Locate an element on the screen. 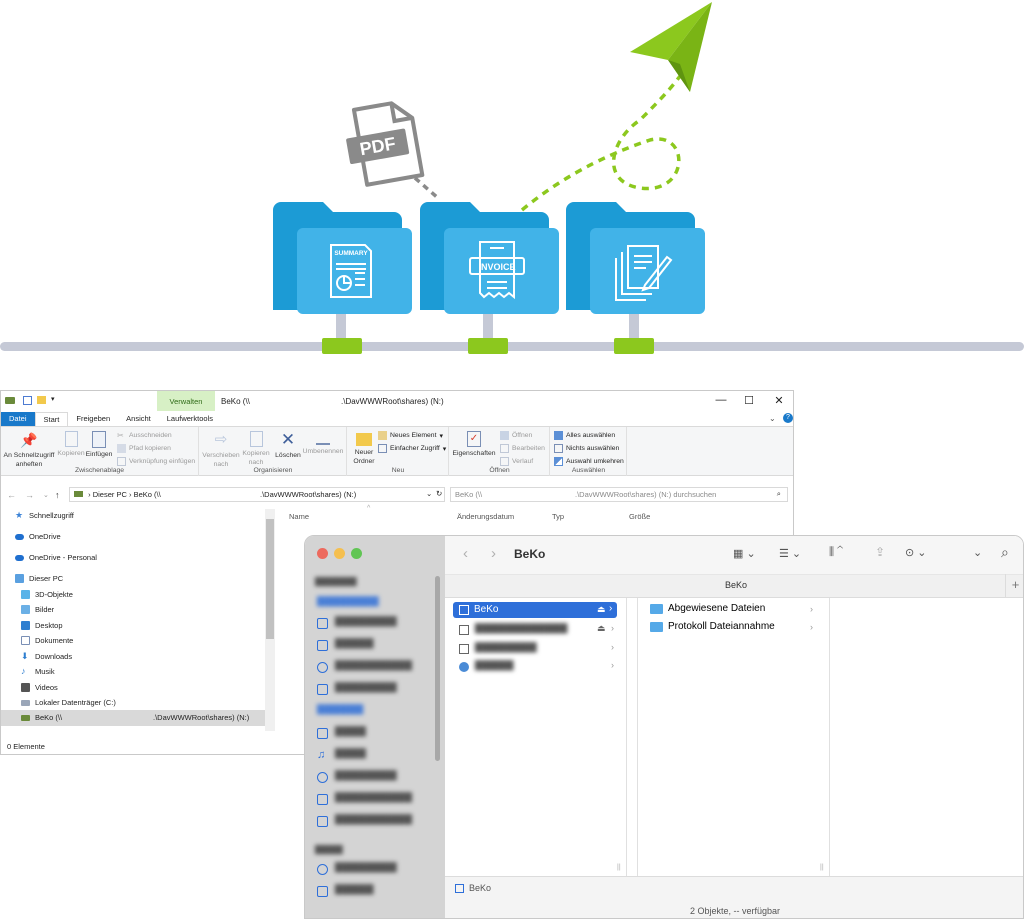 This screenshot has height=919, width=1024. folder-quick-icon is located at coordinates (41, 400).